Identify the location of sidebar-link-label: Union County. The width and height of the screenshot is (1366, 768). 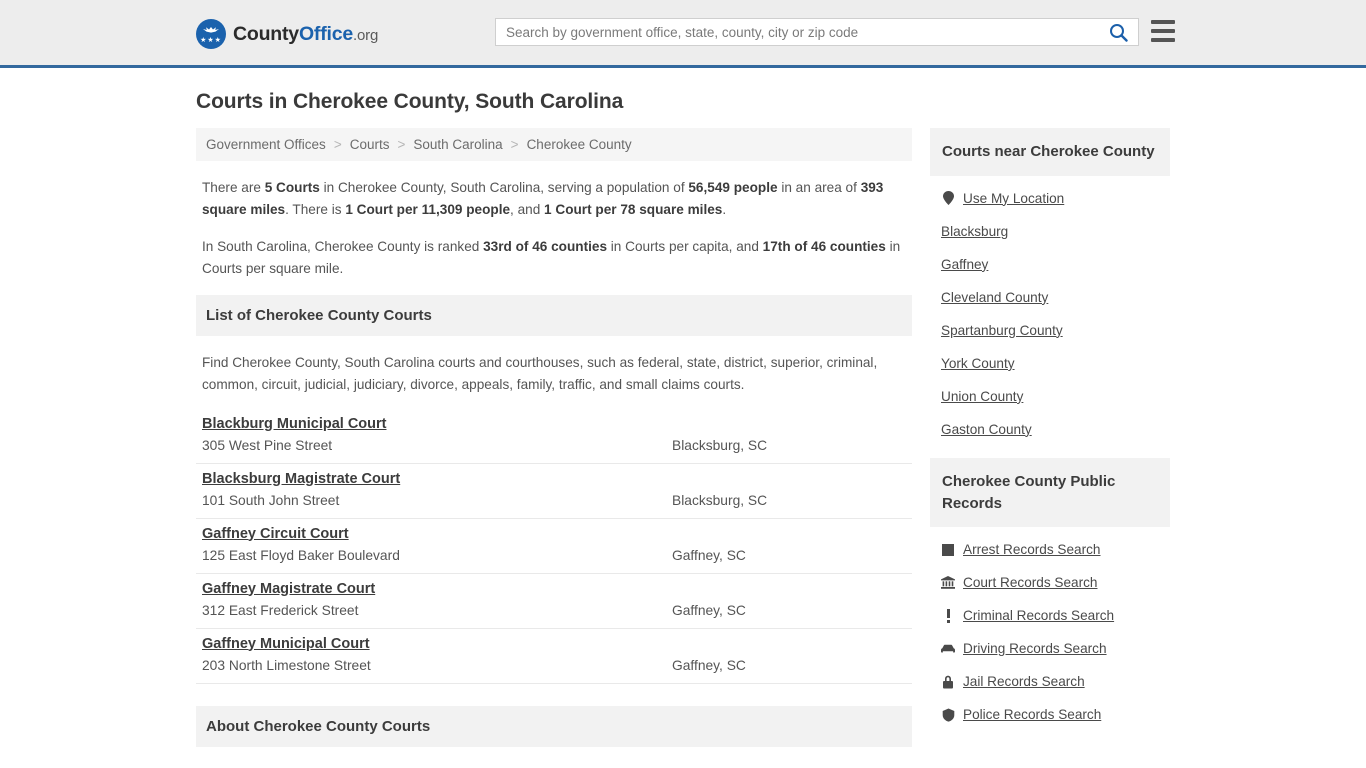
(982, 396).